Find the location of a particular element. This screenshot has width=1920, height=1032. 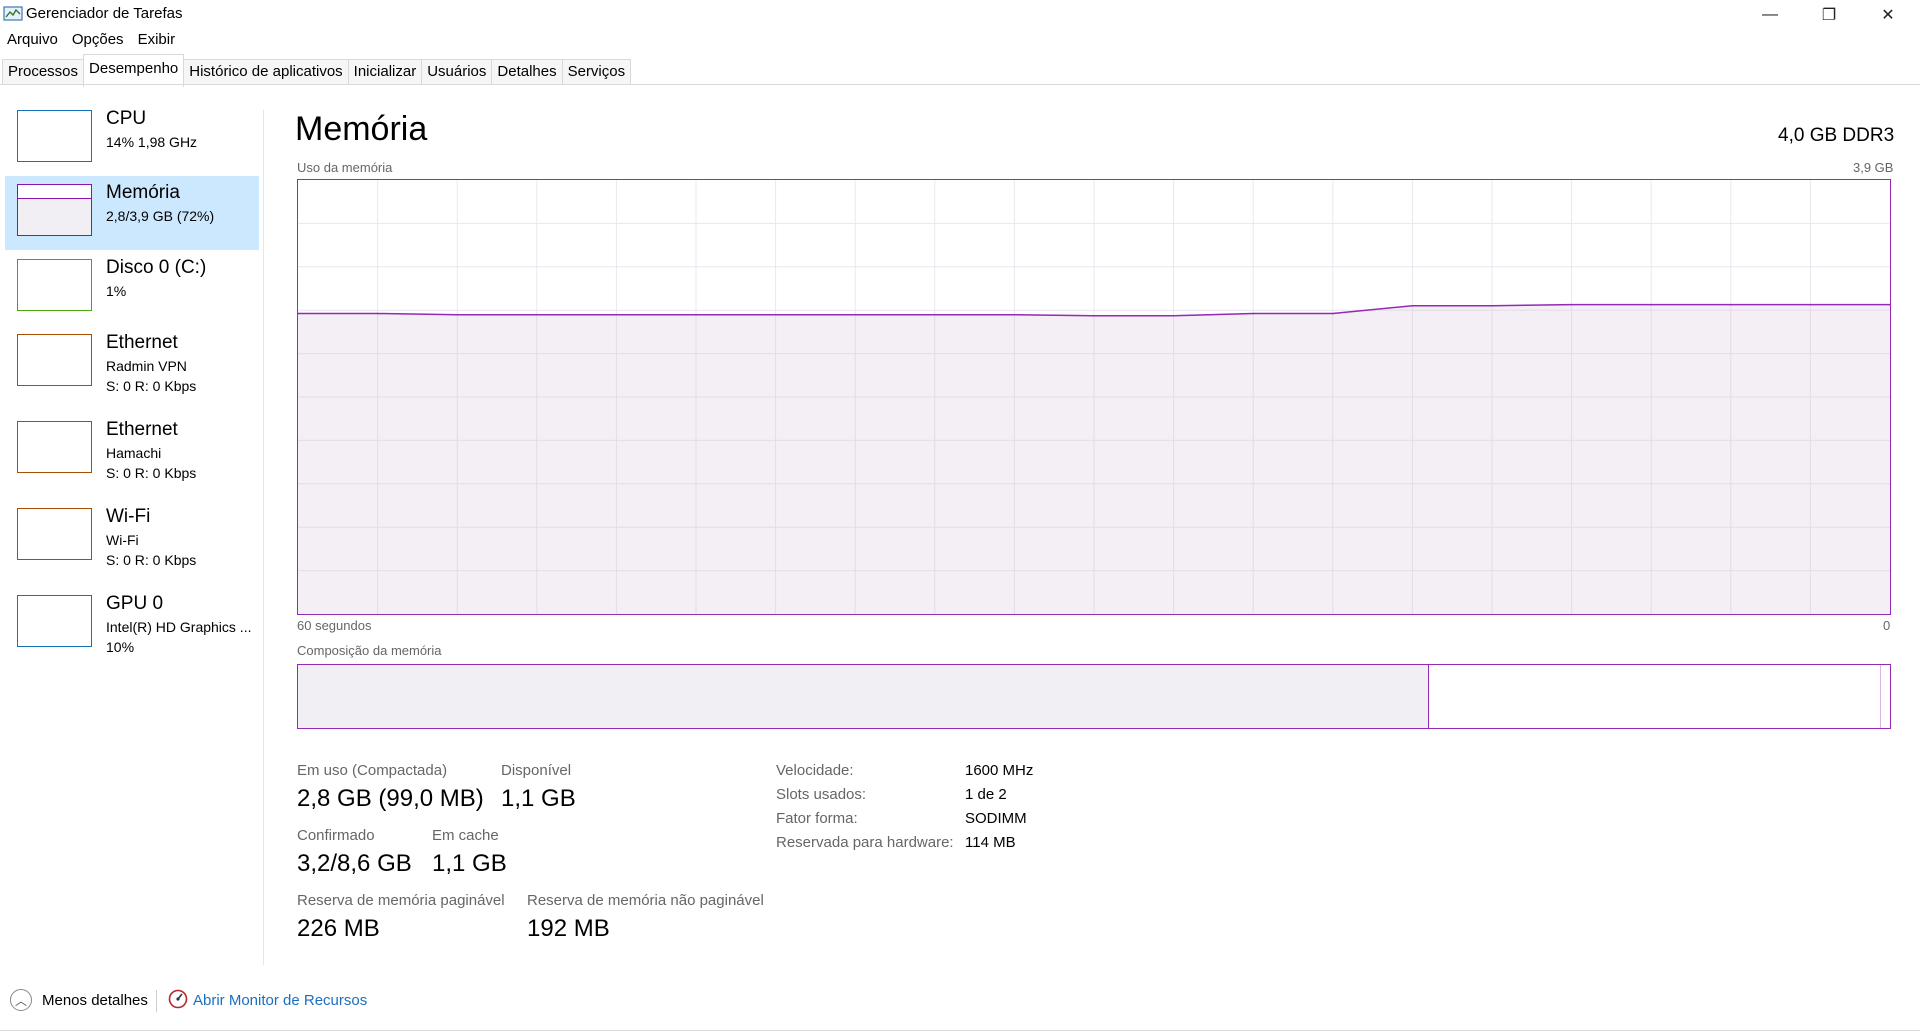

in-use-value: 2,8 GB (99,0 MB) is located at coordinates (390, 798).